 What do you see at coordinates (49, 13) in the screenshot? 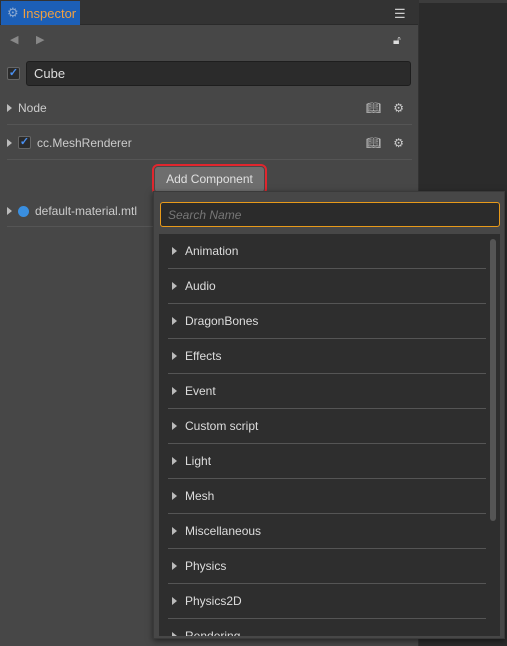
I see `tab-label: Inspector` at bounding box center [49, 13].